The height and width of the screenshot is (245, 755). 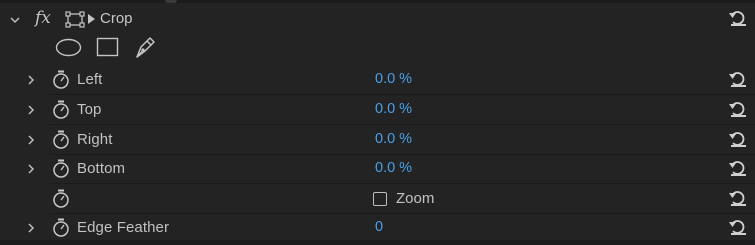 I want to click on scroll-nub, so click(x=171, y=1).